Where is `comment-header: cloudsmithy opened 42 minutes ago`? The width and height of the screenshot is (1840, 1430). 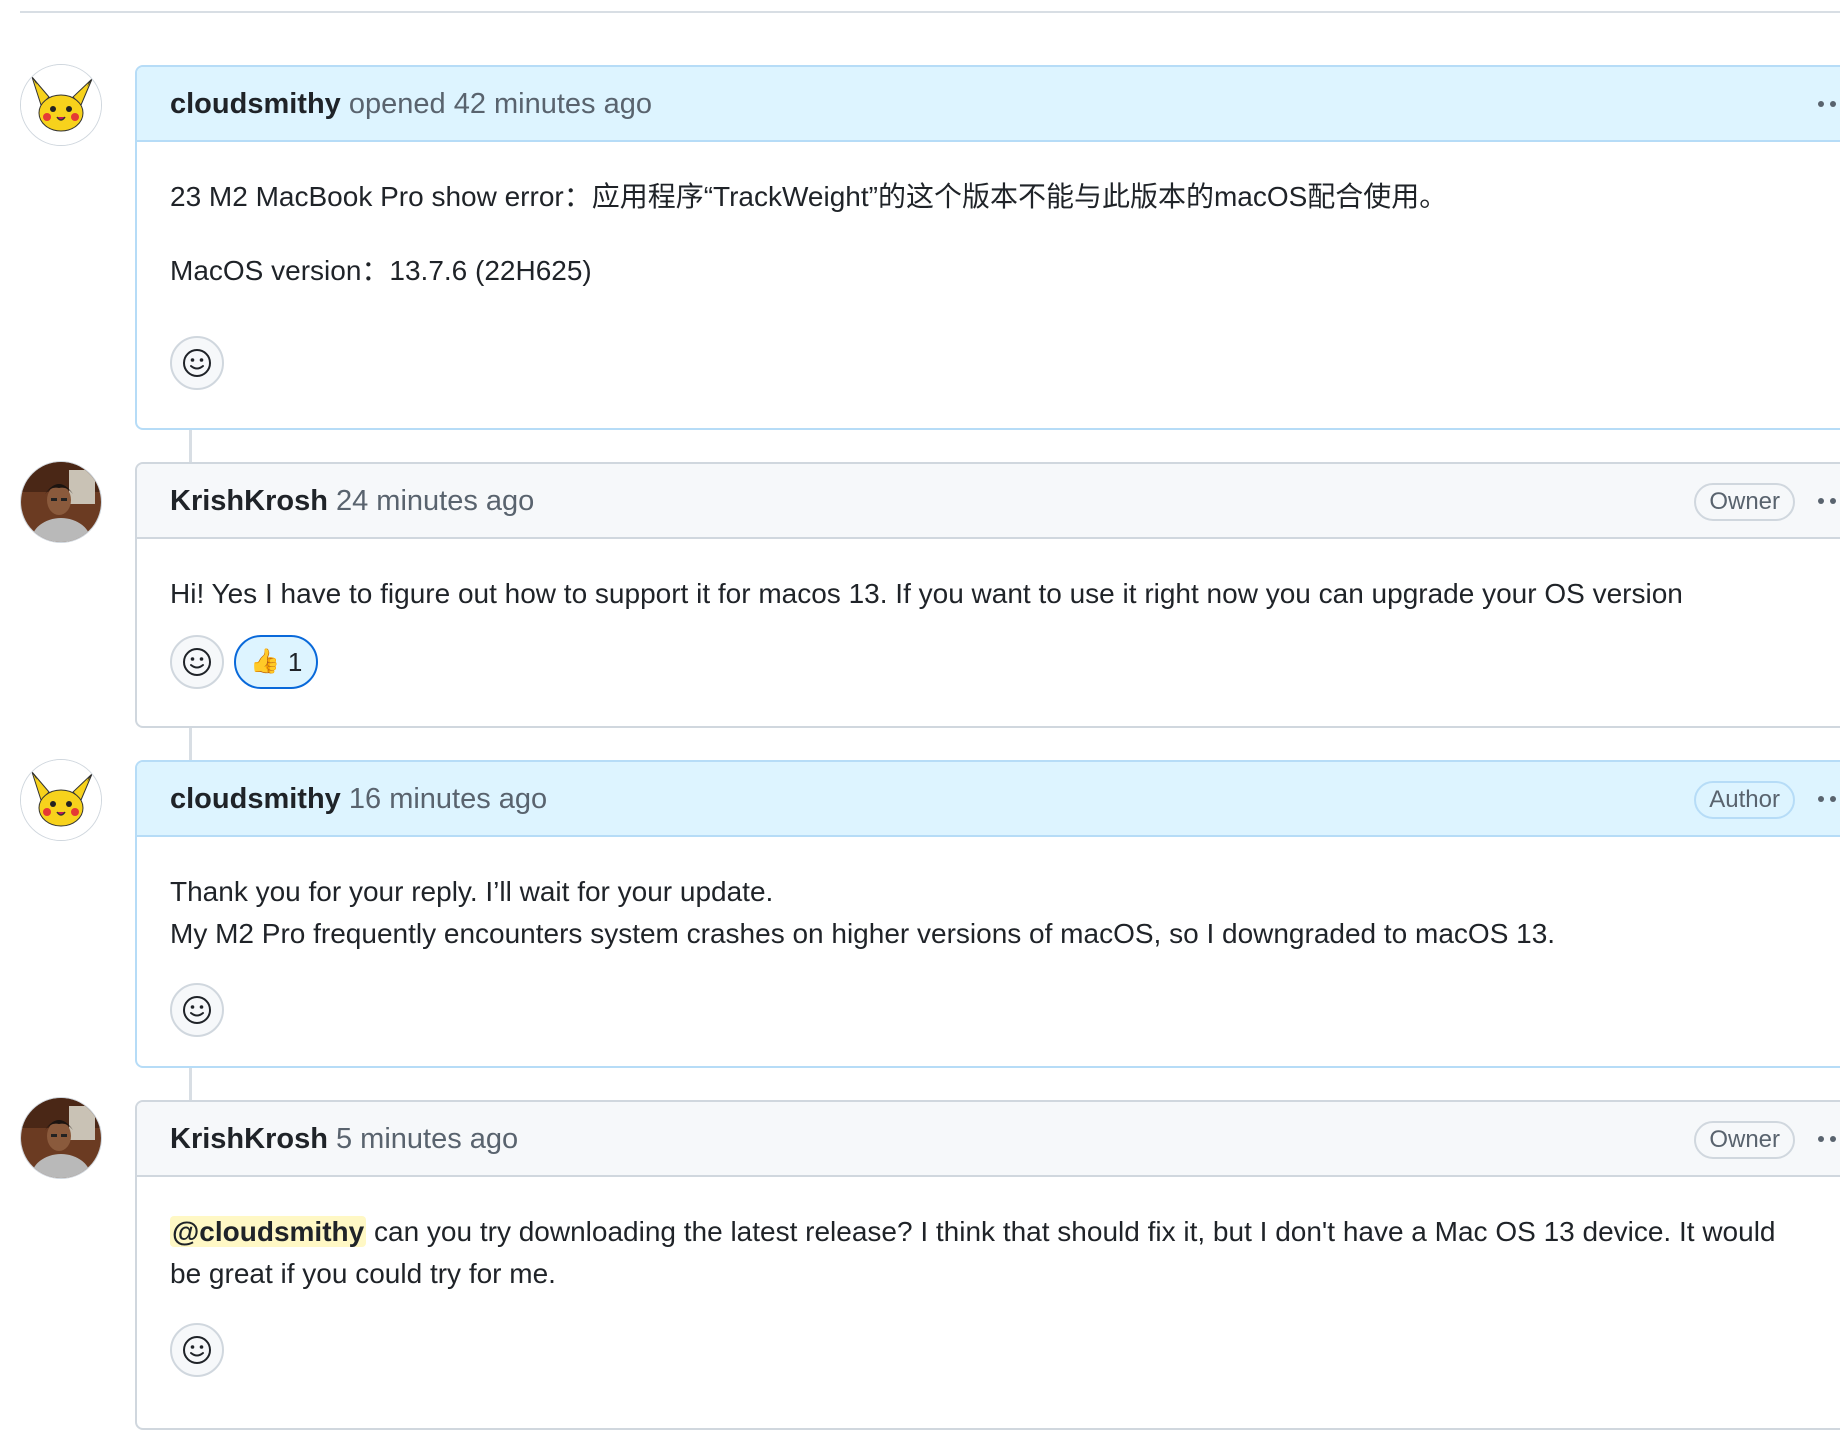
comment-header: cloudsmithy opened 42 minutes ago is located at coordinates (988, 104).